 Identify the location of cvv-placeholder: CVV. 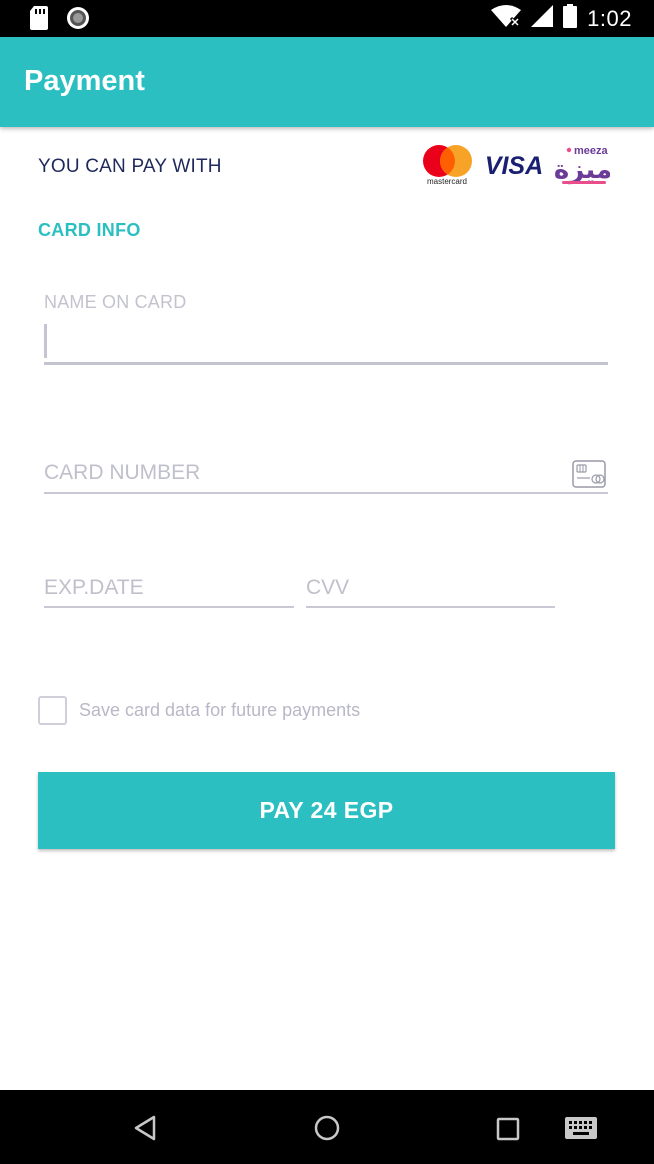
(328, 587).